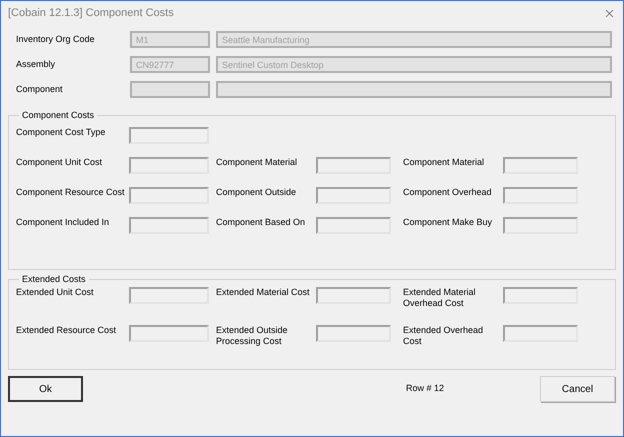 This screenshot has height=437, width=624. Describe the element at coordinates (443, 335) in the screenshot. I see `field-label: Extended Overhead Cost` at that location.